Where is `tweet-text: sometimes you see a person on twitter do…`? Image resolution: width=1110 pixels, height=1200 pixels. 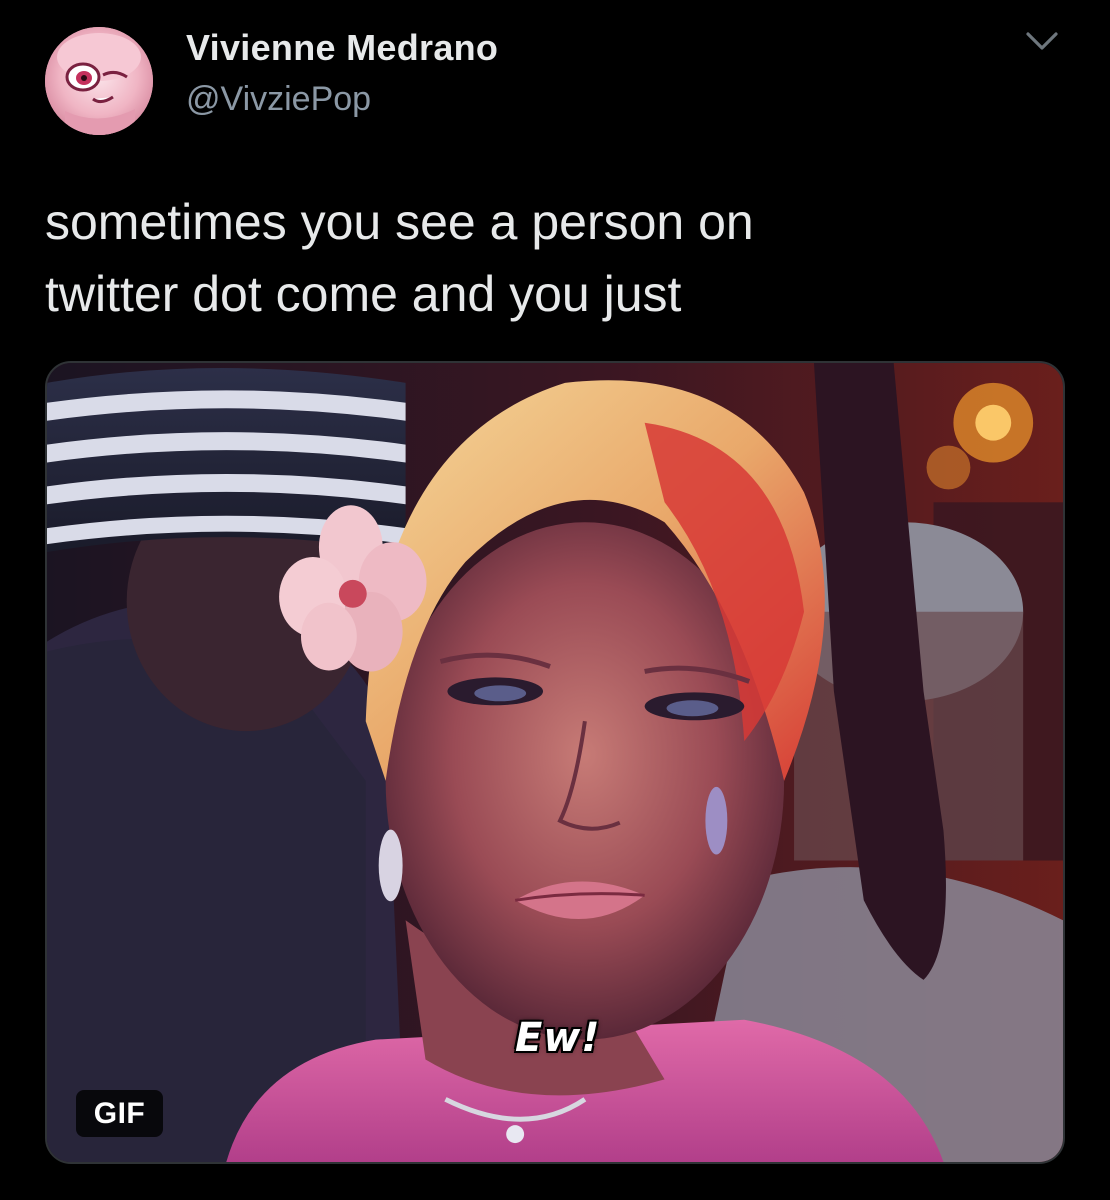
tweet-text: sometimes you see a person on twitter do… is located at coordinates (555, 258).